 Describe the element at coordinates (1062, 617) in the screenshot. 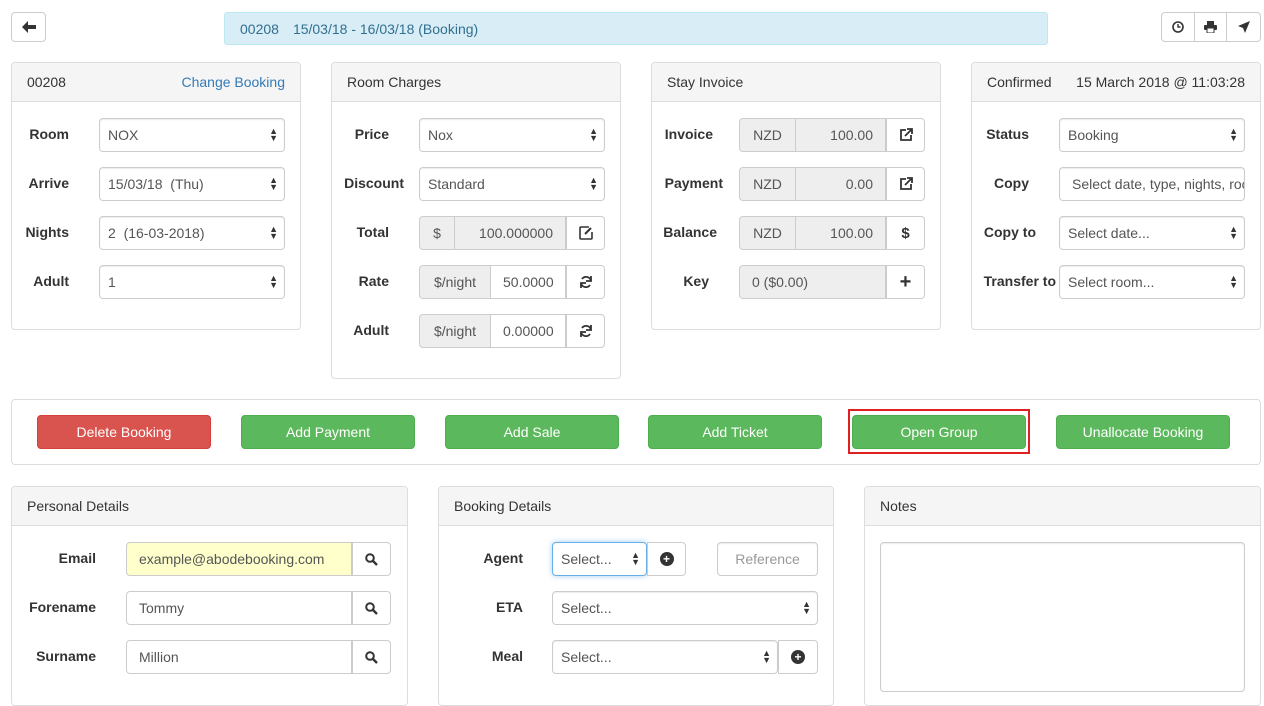

I see `notes-textarea` at that location.